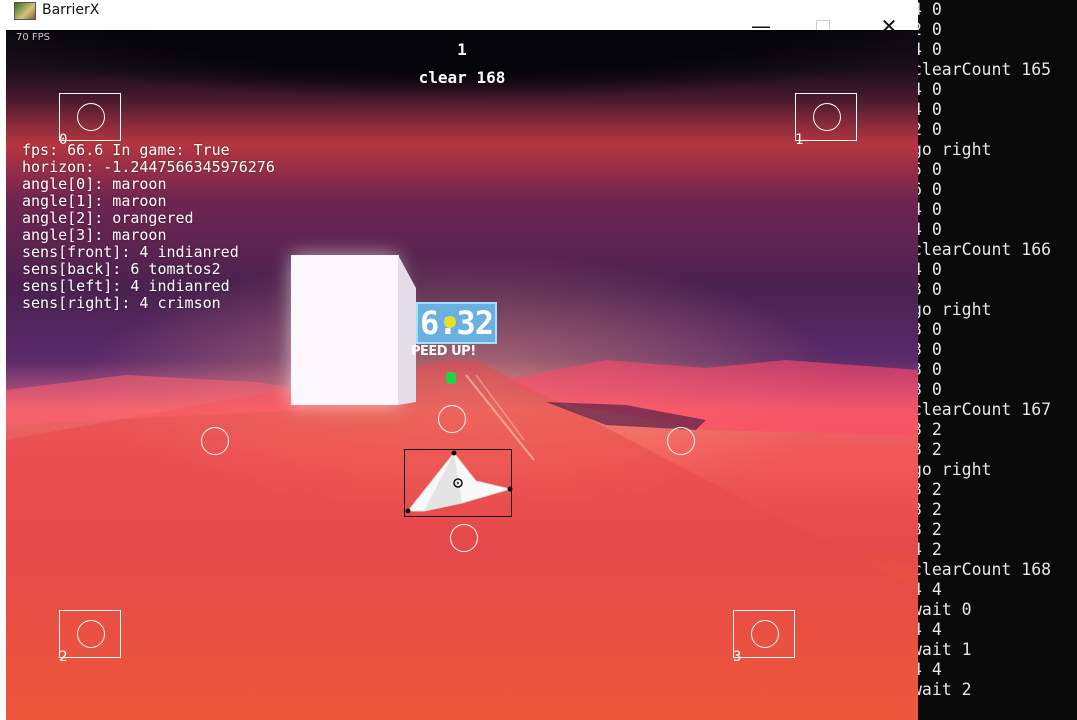  Describe the element at coordinates (985, 249) in the screenshot. I see `console-line: clearCount 166` at that location.